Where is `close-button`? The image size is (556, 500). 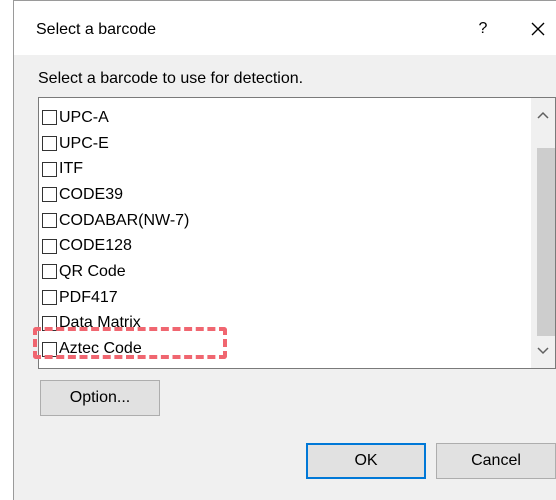 close-button is located at coordinates (538, 29).